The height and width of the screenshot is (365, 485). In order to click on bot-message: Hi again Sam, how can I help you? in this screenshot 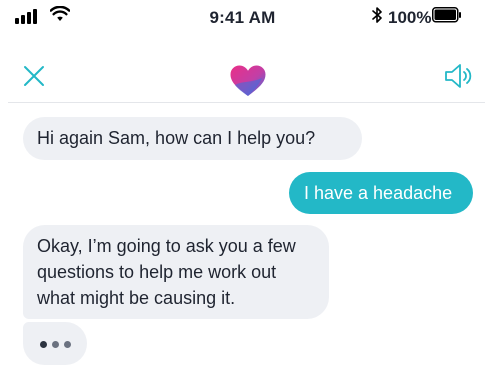, I will do `click(192, 138)`.